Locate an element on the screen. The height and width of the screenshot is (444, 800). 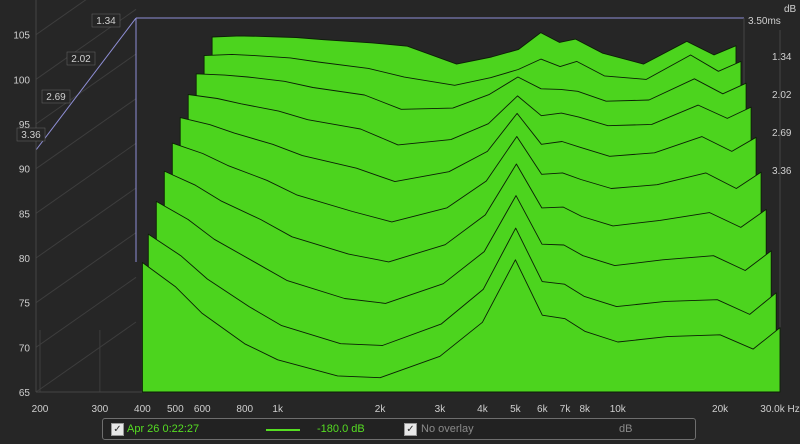
time-tick-label-right: 2.02 is located at coordinates (782, 95).